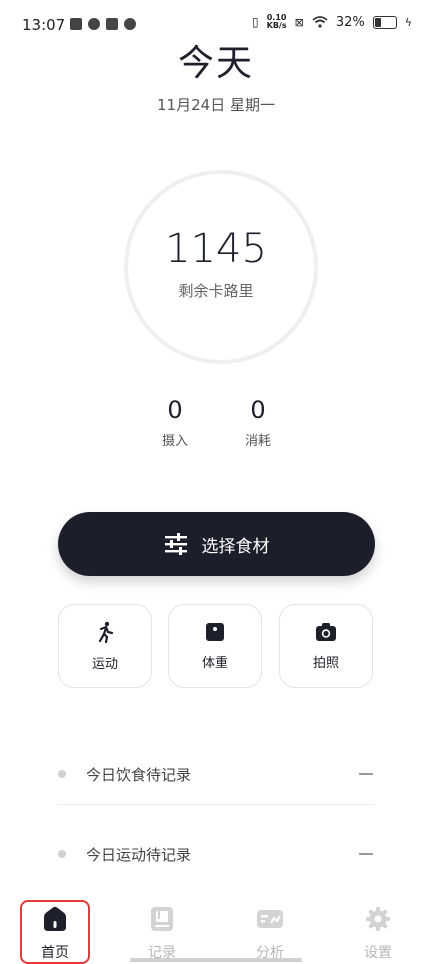 This screenshot has height=964, width=432. What do you see at coordinates (377, 22) in the screenshot?
I see `battery-fill` at bounding box center [377, 22].